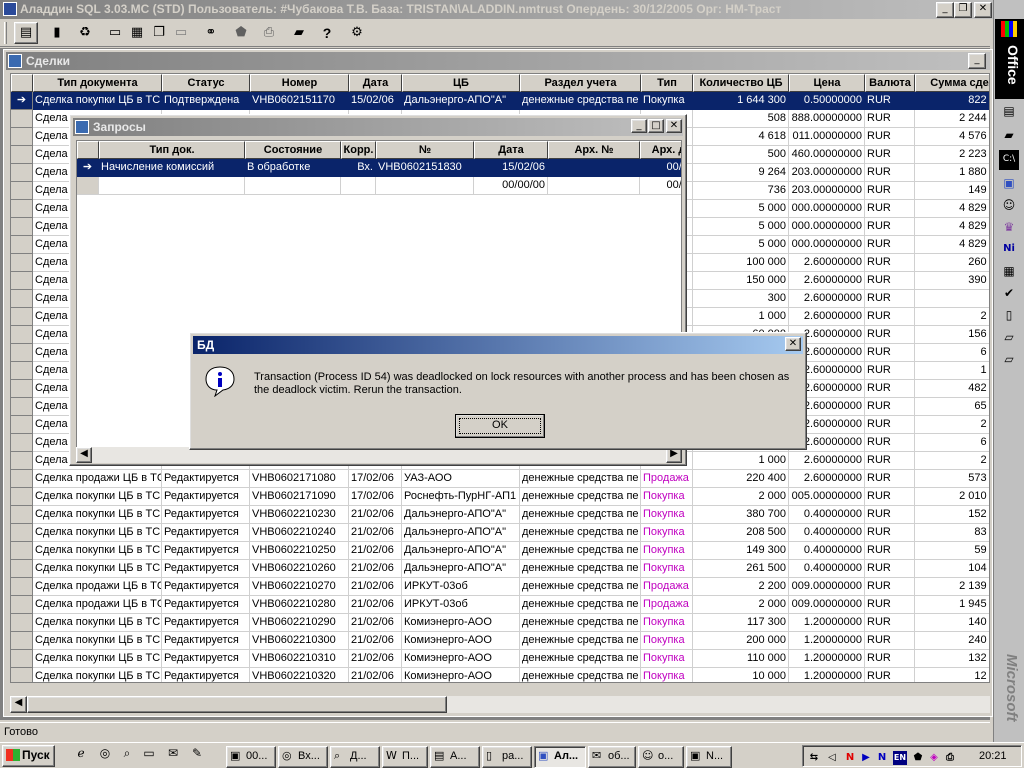 The image size is (1024, 768). What do you see at coordinates (85, 33) in the screenshot?
I see `recycle-icon: ♻` at bounding box center [85, 33].